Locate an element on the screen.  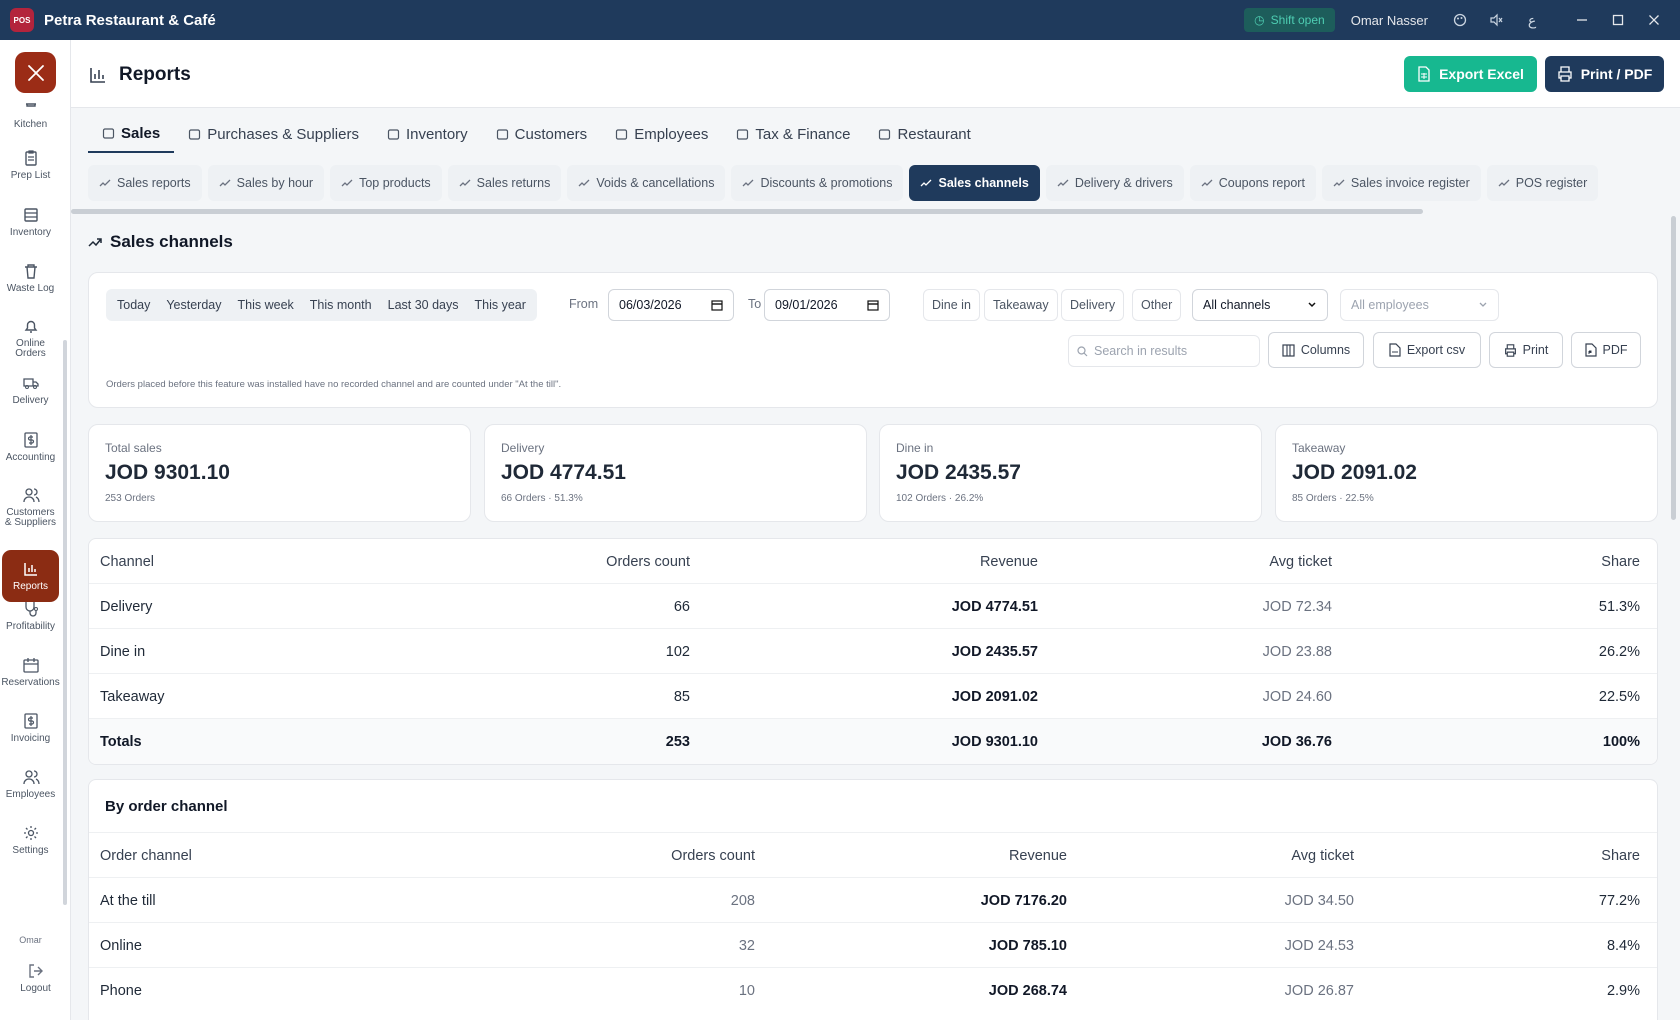
sidebar-item-inventory: Inventory is located at coordinates (30, 222).